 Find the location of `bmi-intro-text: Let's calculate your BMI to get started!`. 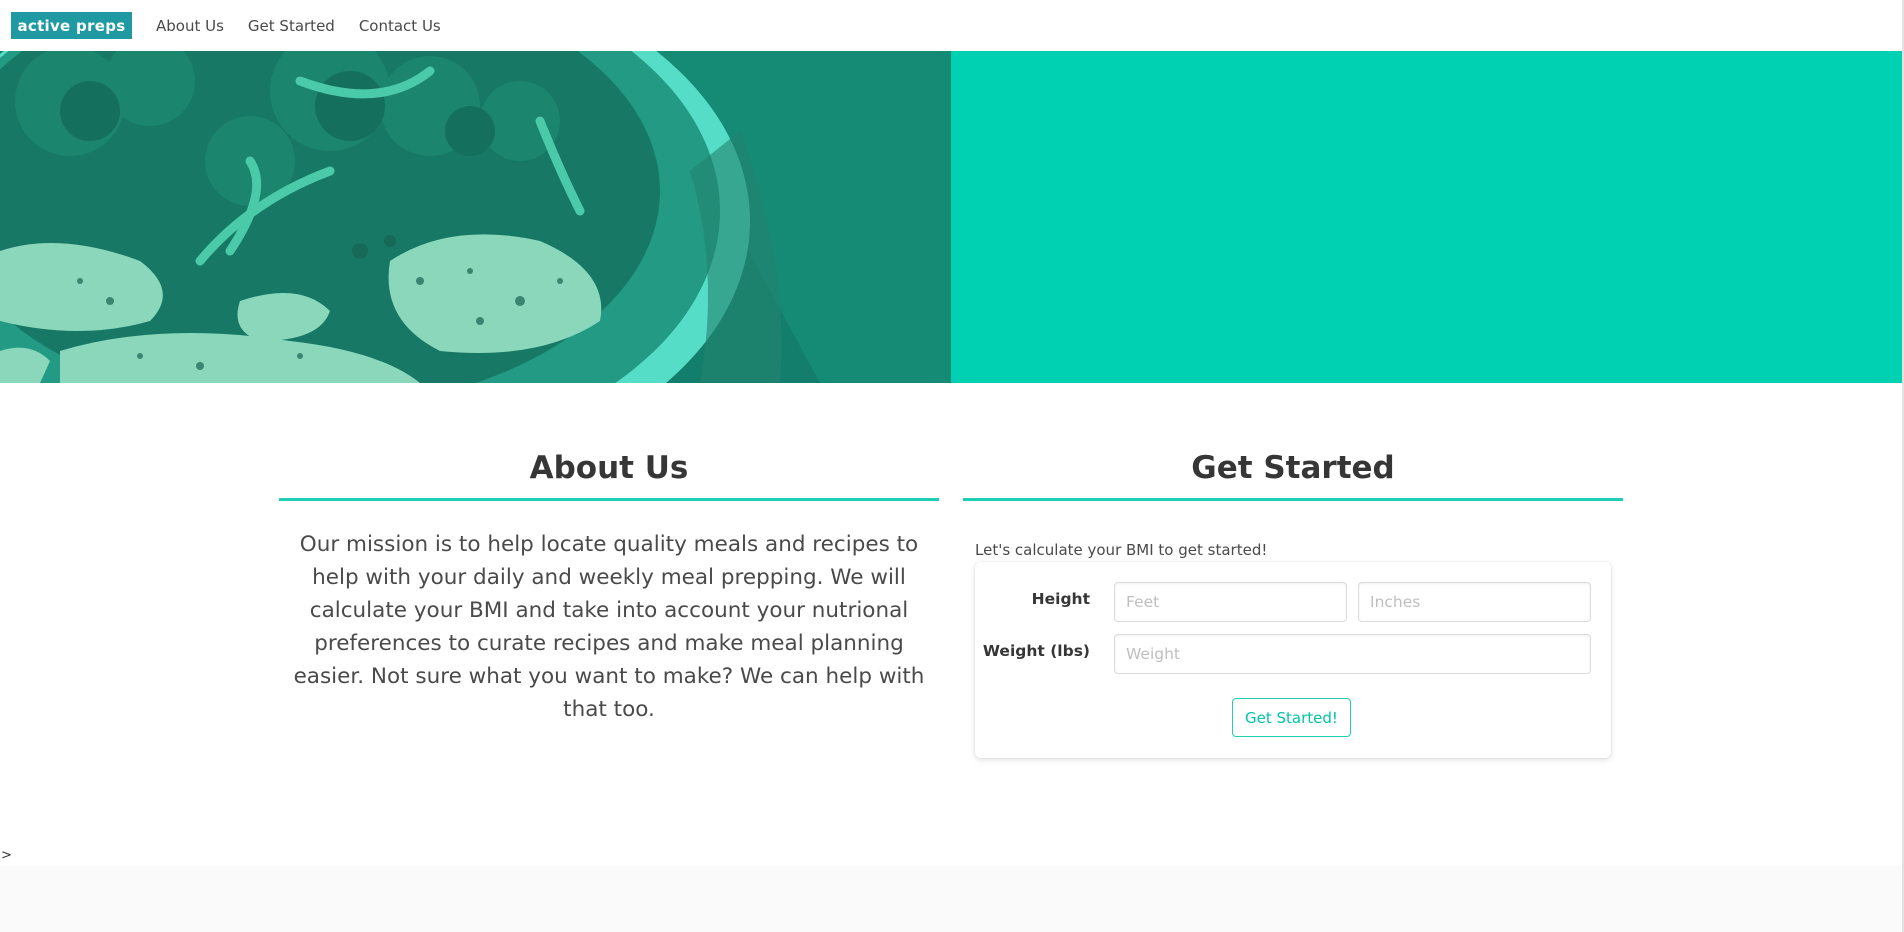

bmi-intro-text: Let's calculate your BMI to get started! is located at coordinates (1121, 550).